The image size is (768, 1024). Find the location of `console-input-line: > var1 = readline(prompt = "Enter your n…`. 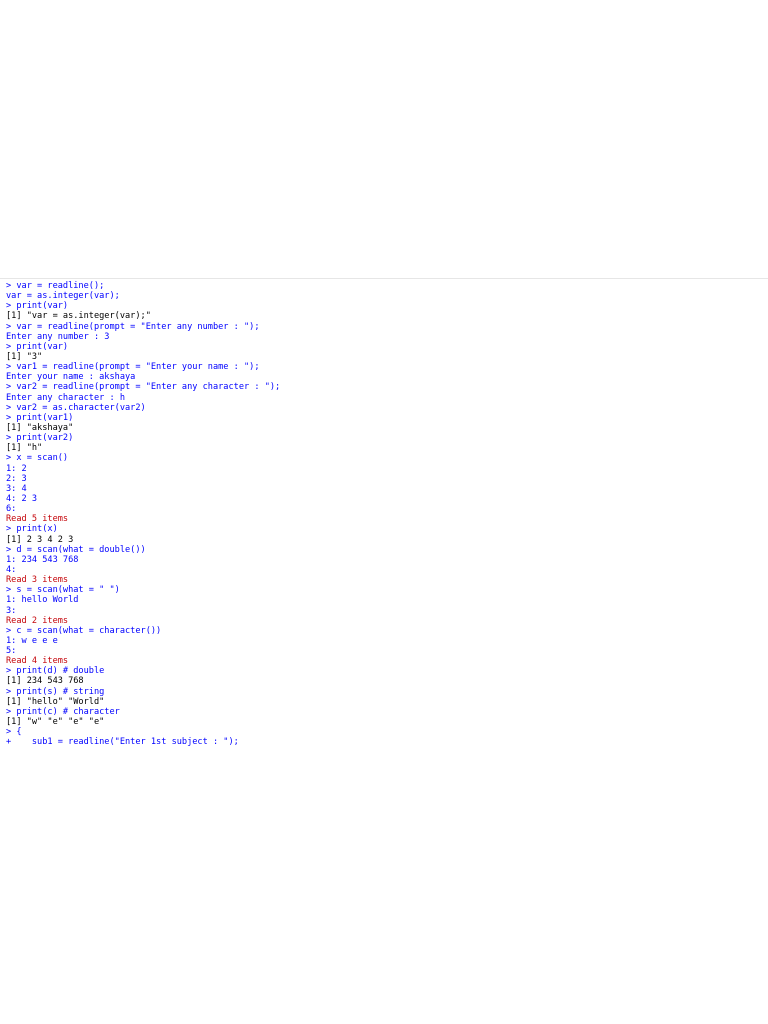

console-input-line: > var1 = readline(prompt = "Enter your n… is located at coordinates (133, 367).